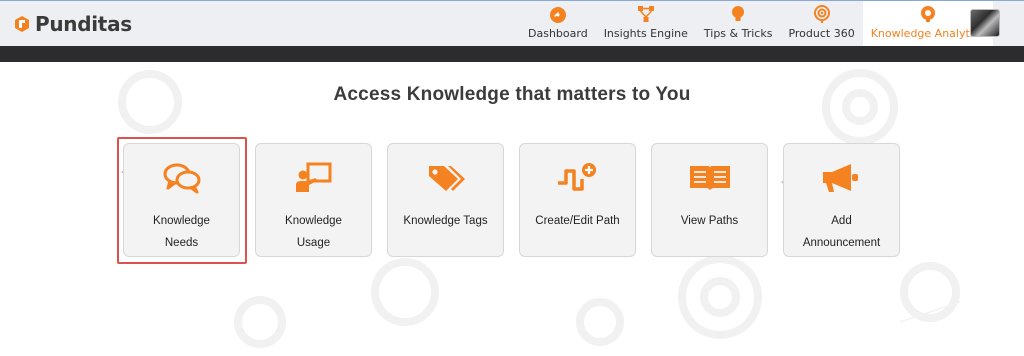 The height and width of the screenshot is (356, 1024). Describe the element at coordinates (558, 23) in the screenshot. I see `nav-dashboard: Dashboard` at that location.